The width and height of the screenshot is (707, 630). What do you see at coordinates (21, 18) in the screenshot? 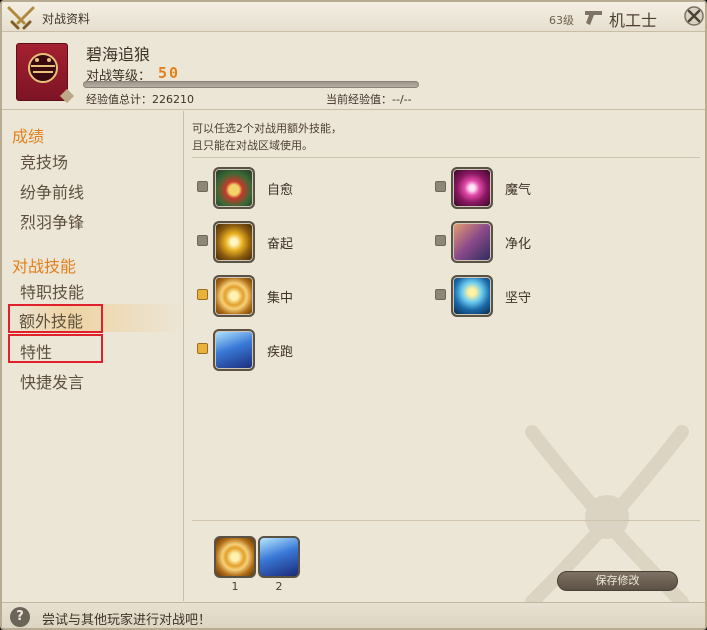
I see `crossed-swords-icon` at bounding box center [21, 18].